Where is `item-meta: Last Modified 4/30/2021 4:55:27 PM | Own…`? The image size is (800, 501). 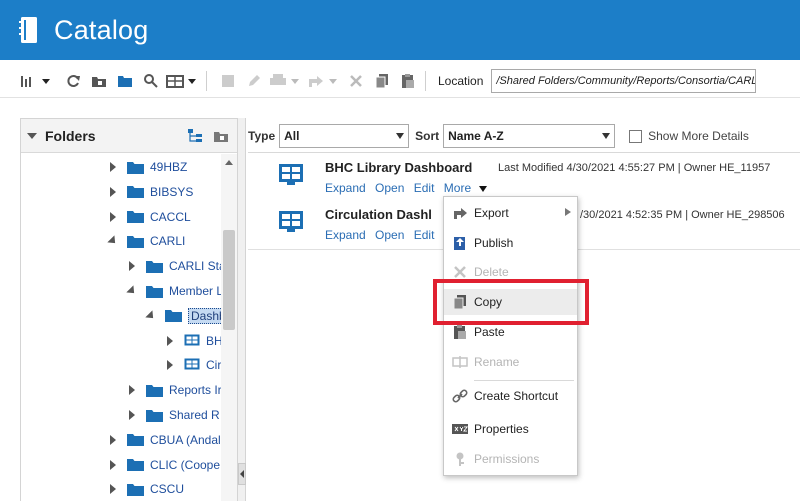 item-meta: Last Modified 4/30/2021 4:55:27 PM | Own… is located at coordinates (634, 168).